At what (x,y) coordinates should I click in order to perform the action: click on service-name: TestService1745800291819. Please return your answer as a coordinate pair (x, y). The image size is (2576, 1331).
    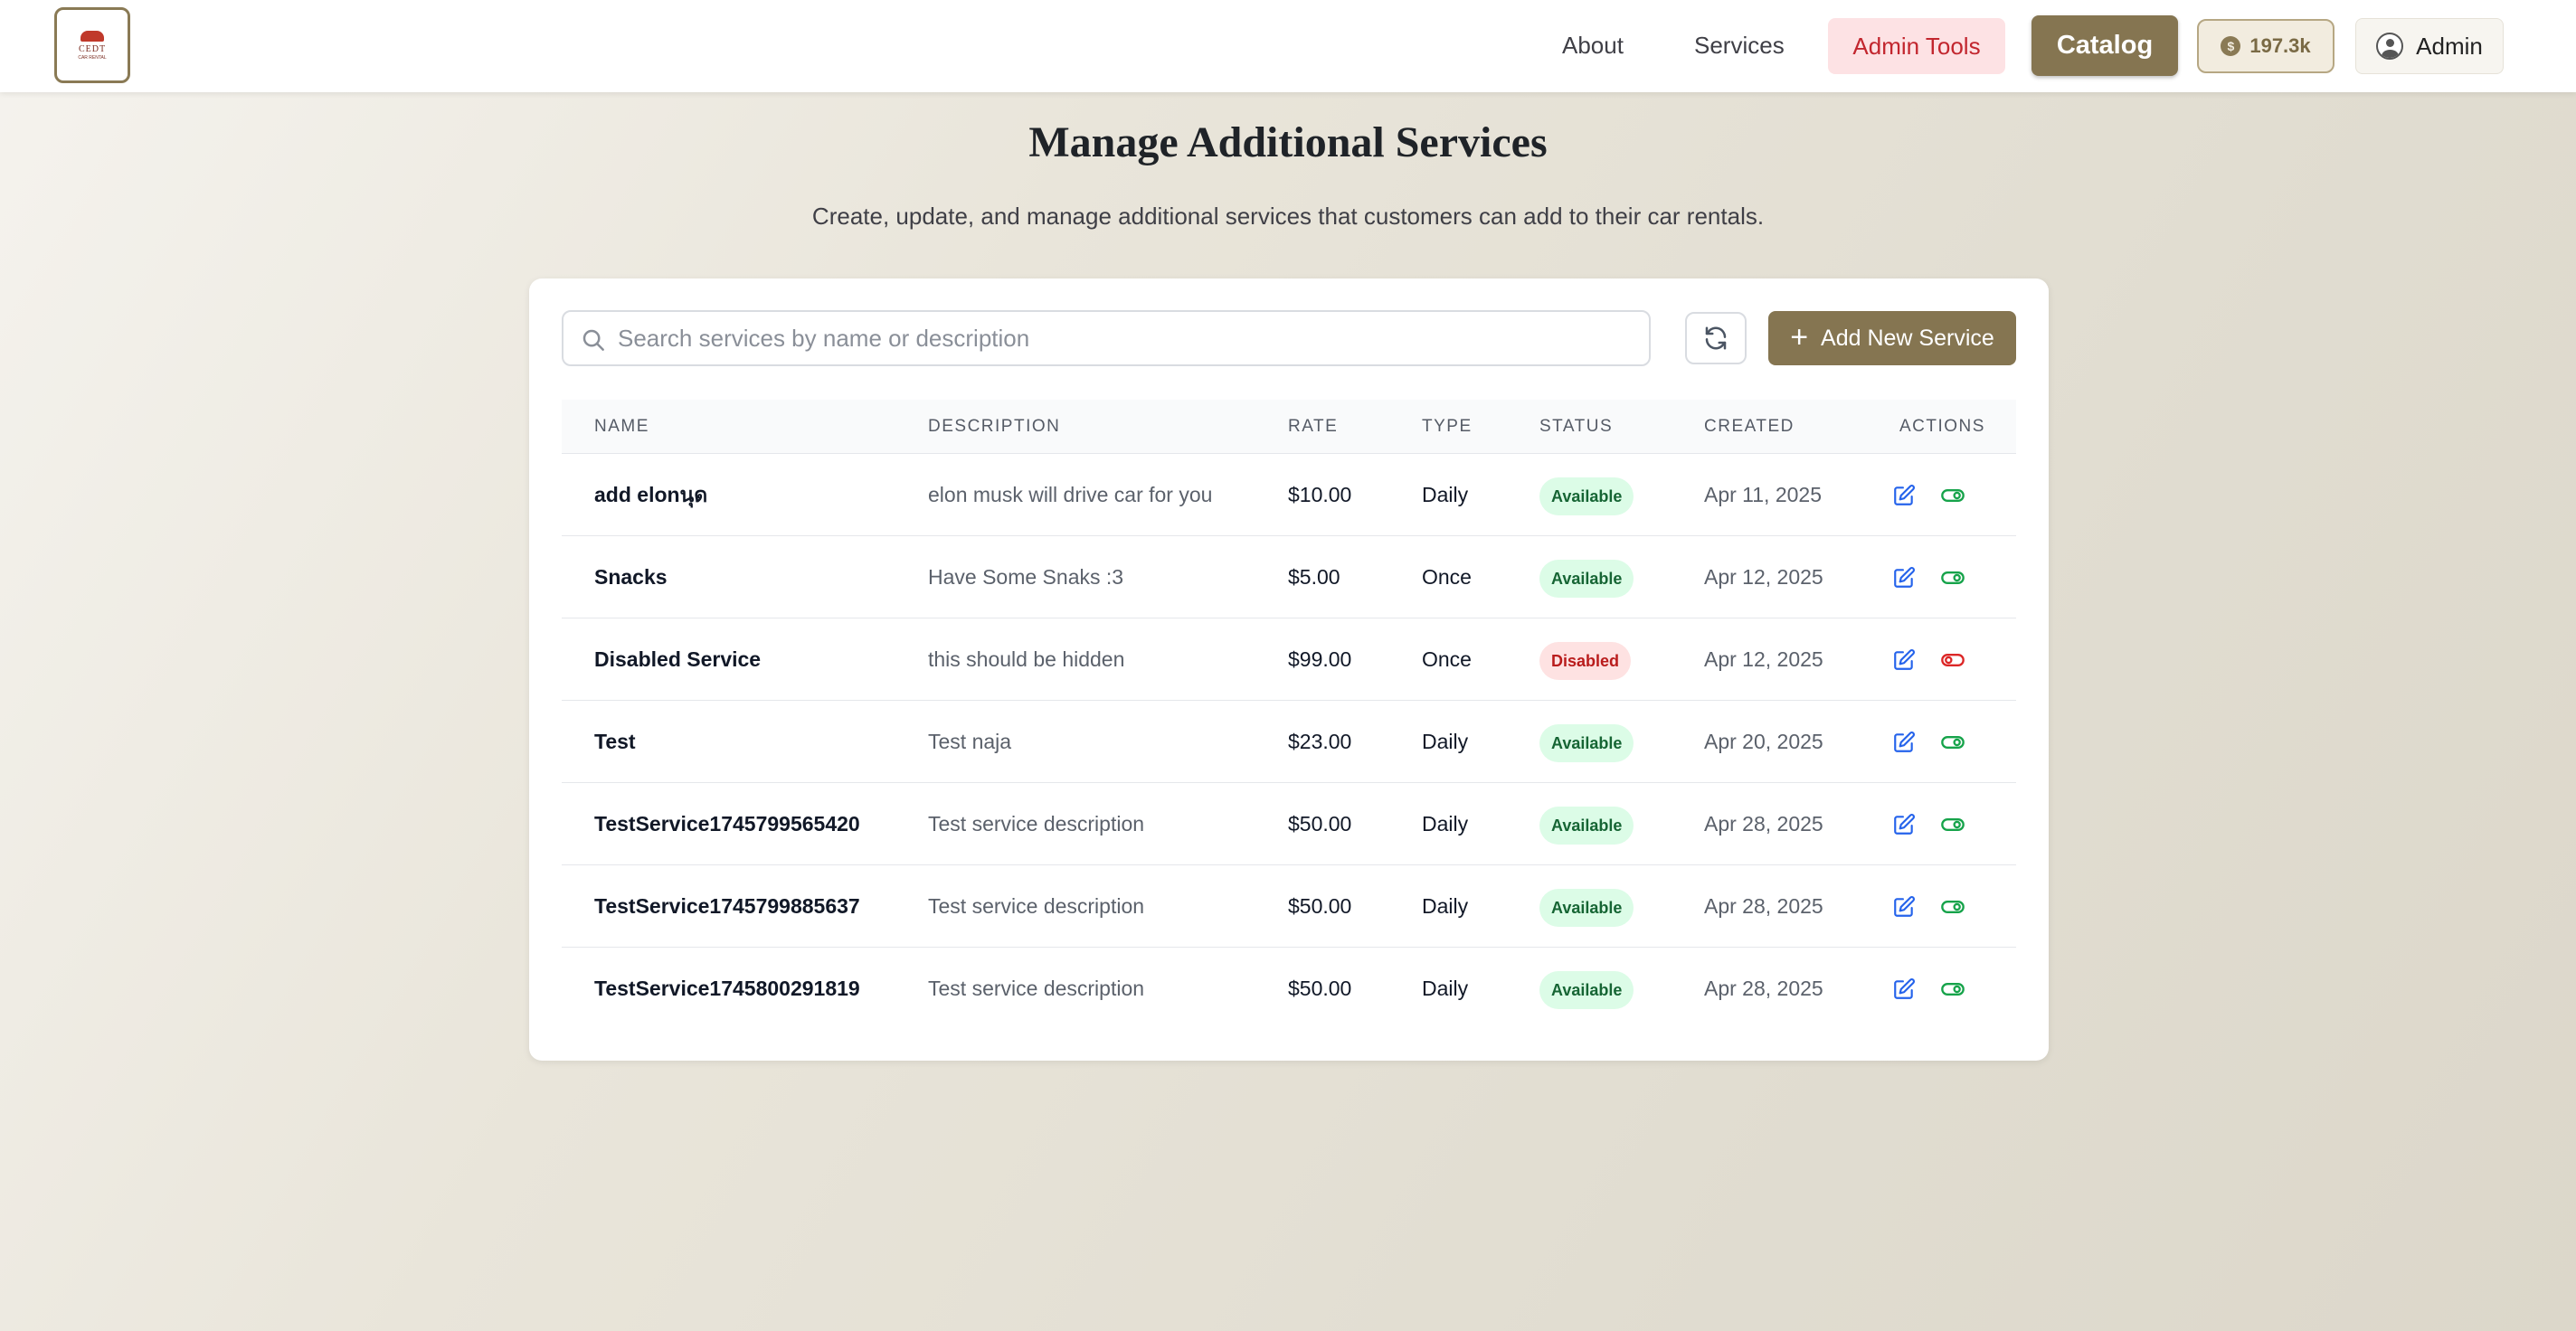
    Looking at the image, I should click on (727, 988).